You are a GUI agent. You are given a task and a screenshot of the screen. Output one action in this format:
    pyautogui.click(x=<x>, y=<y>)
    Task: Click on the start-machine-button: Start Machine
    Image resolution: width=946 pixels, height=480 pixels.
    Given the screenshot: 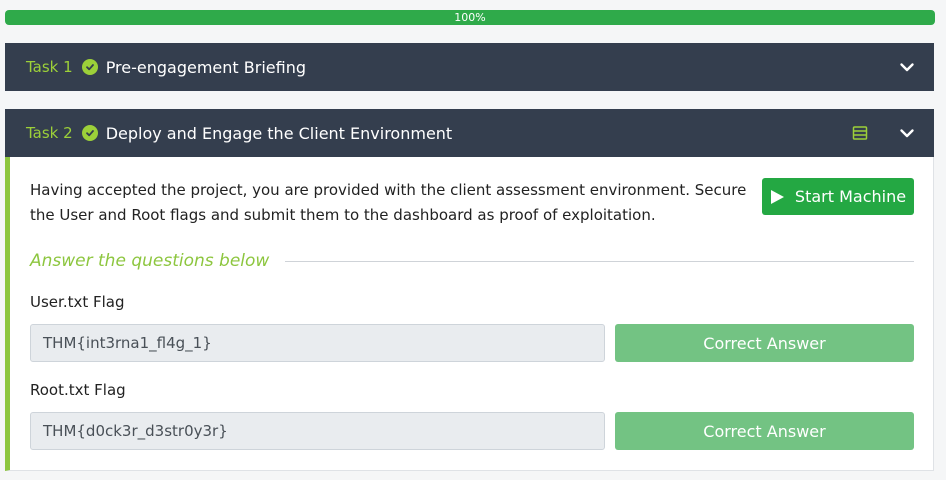 What is the action you would take?
    pyautogui.click(x=838, y=196)
    